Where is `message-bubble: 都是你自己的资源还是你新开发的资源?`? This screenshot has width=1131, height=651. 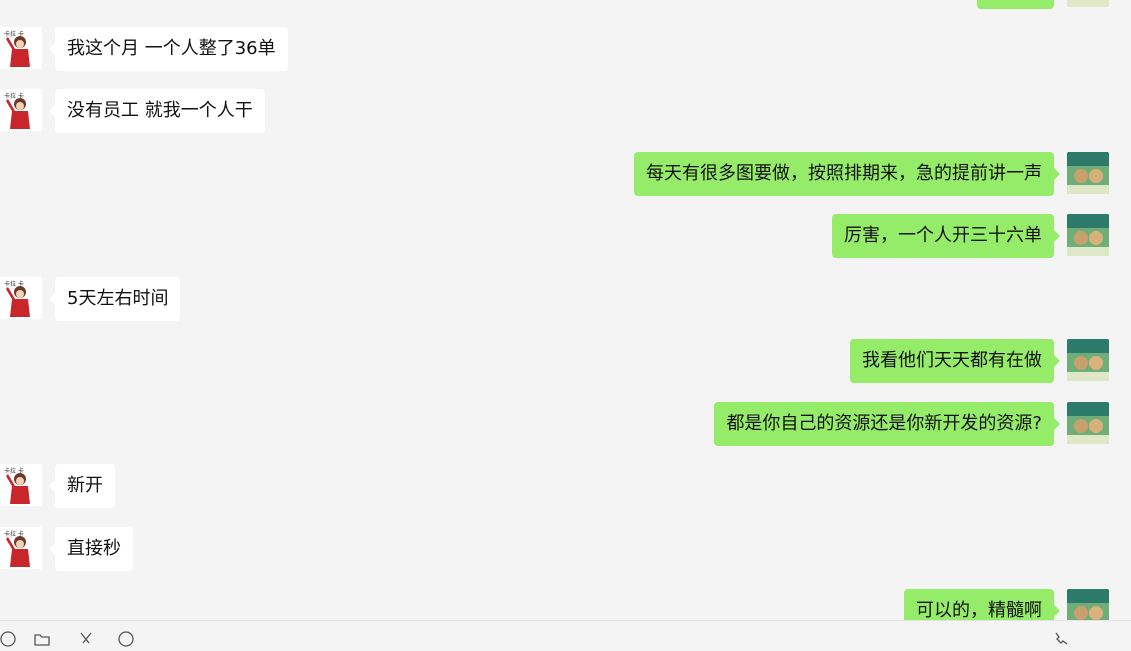 message-bubble: 都是你自己的资源还是你新开发的资源? is located at coordinates (887, 424).